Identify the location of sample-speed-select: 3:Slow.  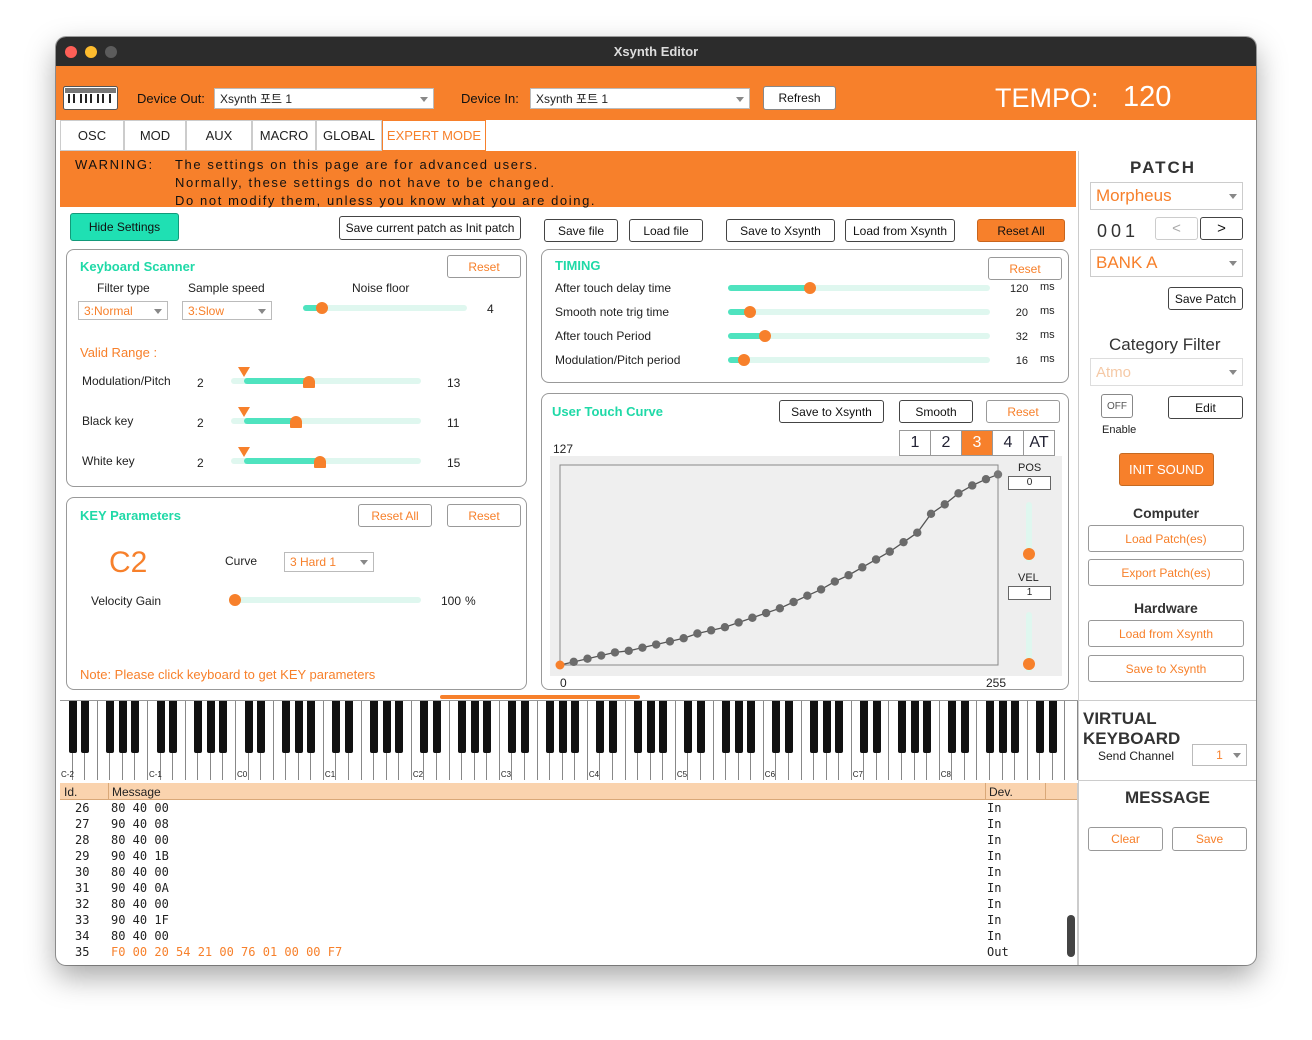
(227, 310).